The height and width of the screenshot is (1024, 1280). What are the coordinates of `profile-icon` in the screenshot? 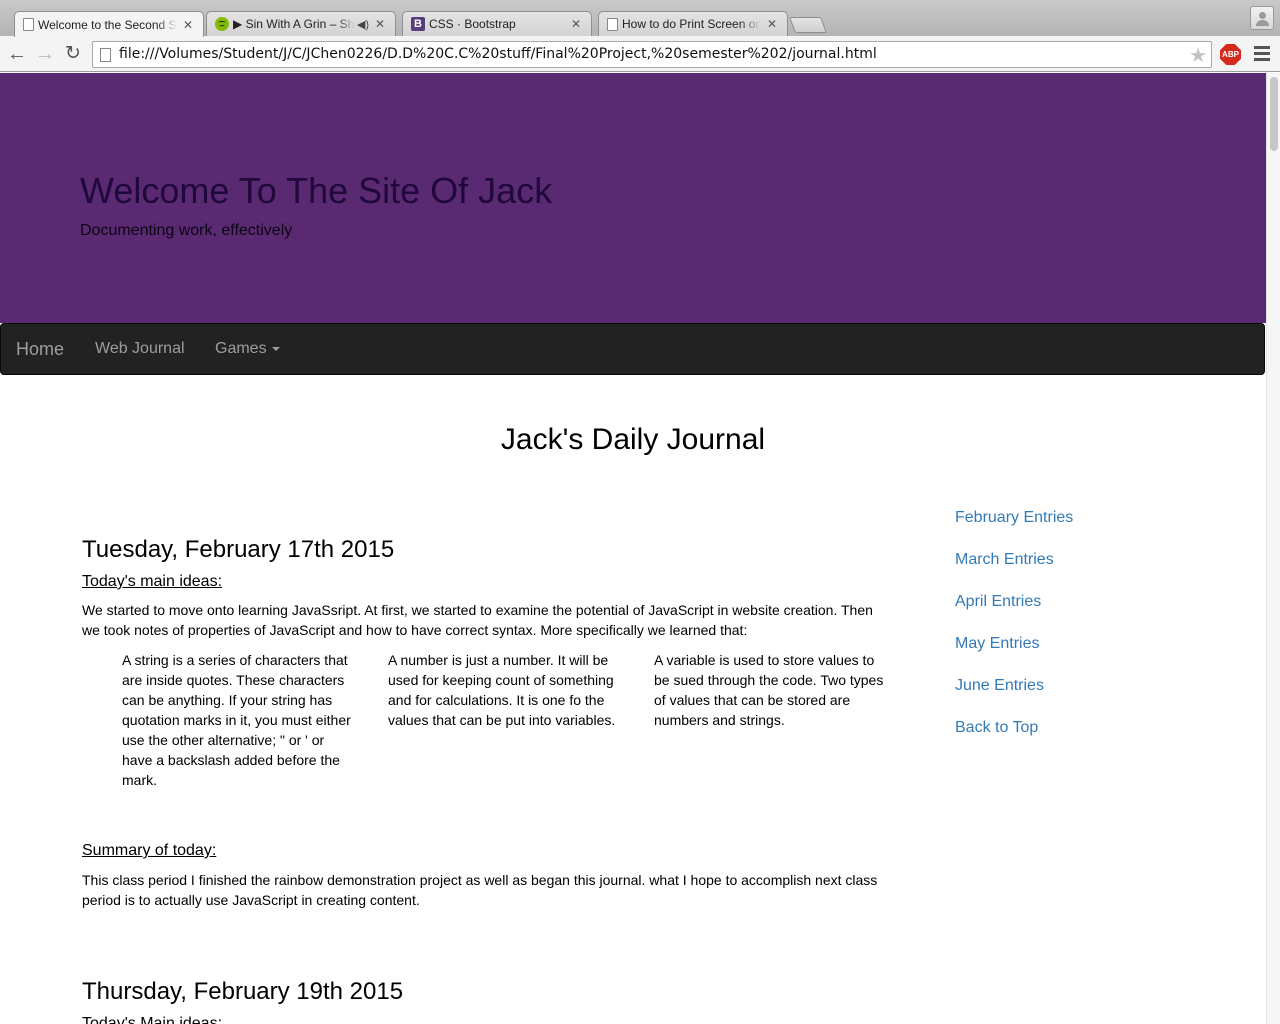 It's located at (1262, 18).